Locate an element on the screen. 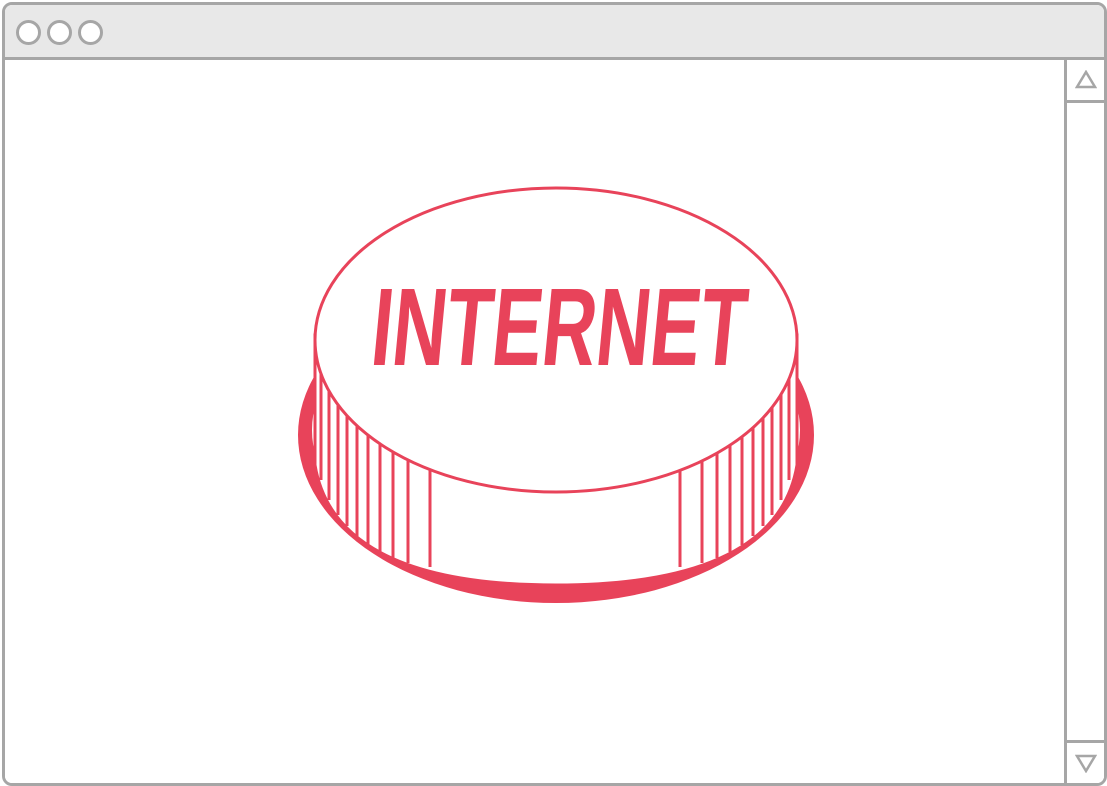  scroll-down-button is located at coordinates (1085, 761).